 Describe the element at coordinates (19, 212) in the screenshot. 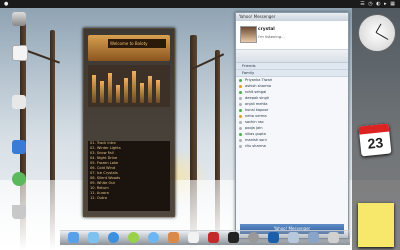

I see `trash-icon` at that location.